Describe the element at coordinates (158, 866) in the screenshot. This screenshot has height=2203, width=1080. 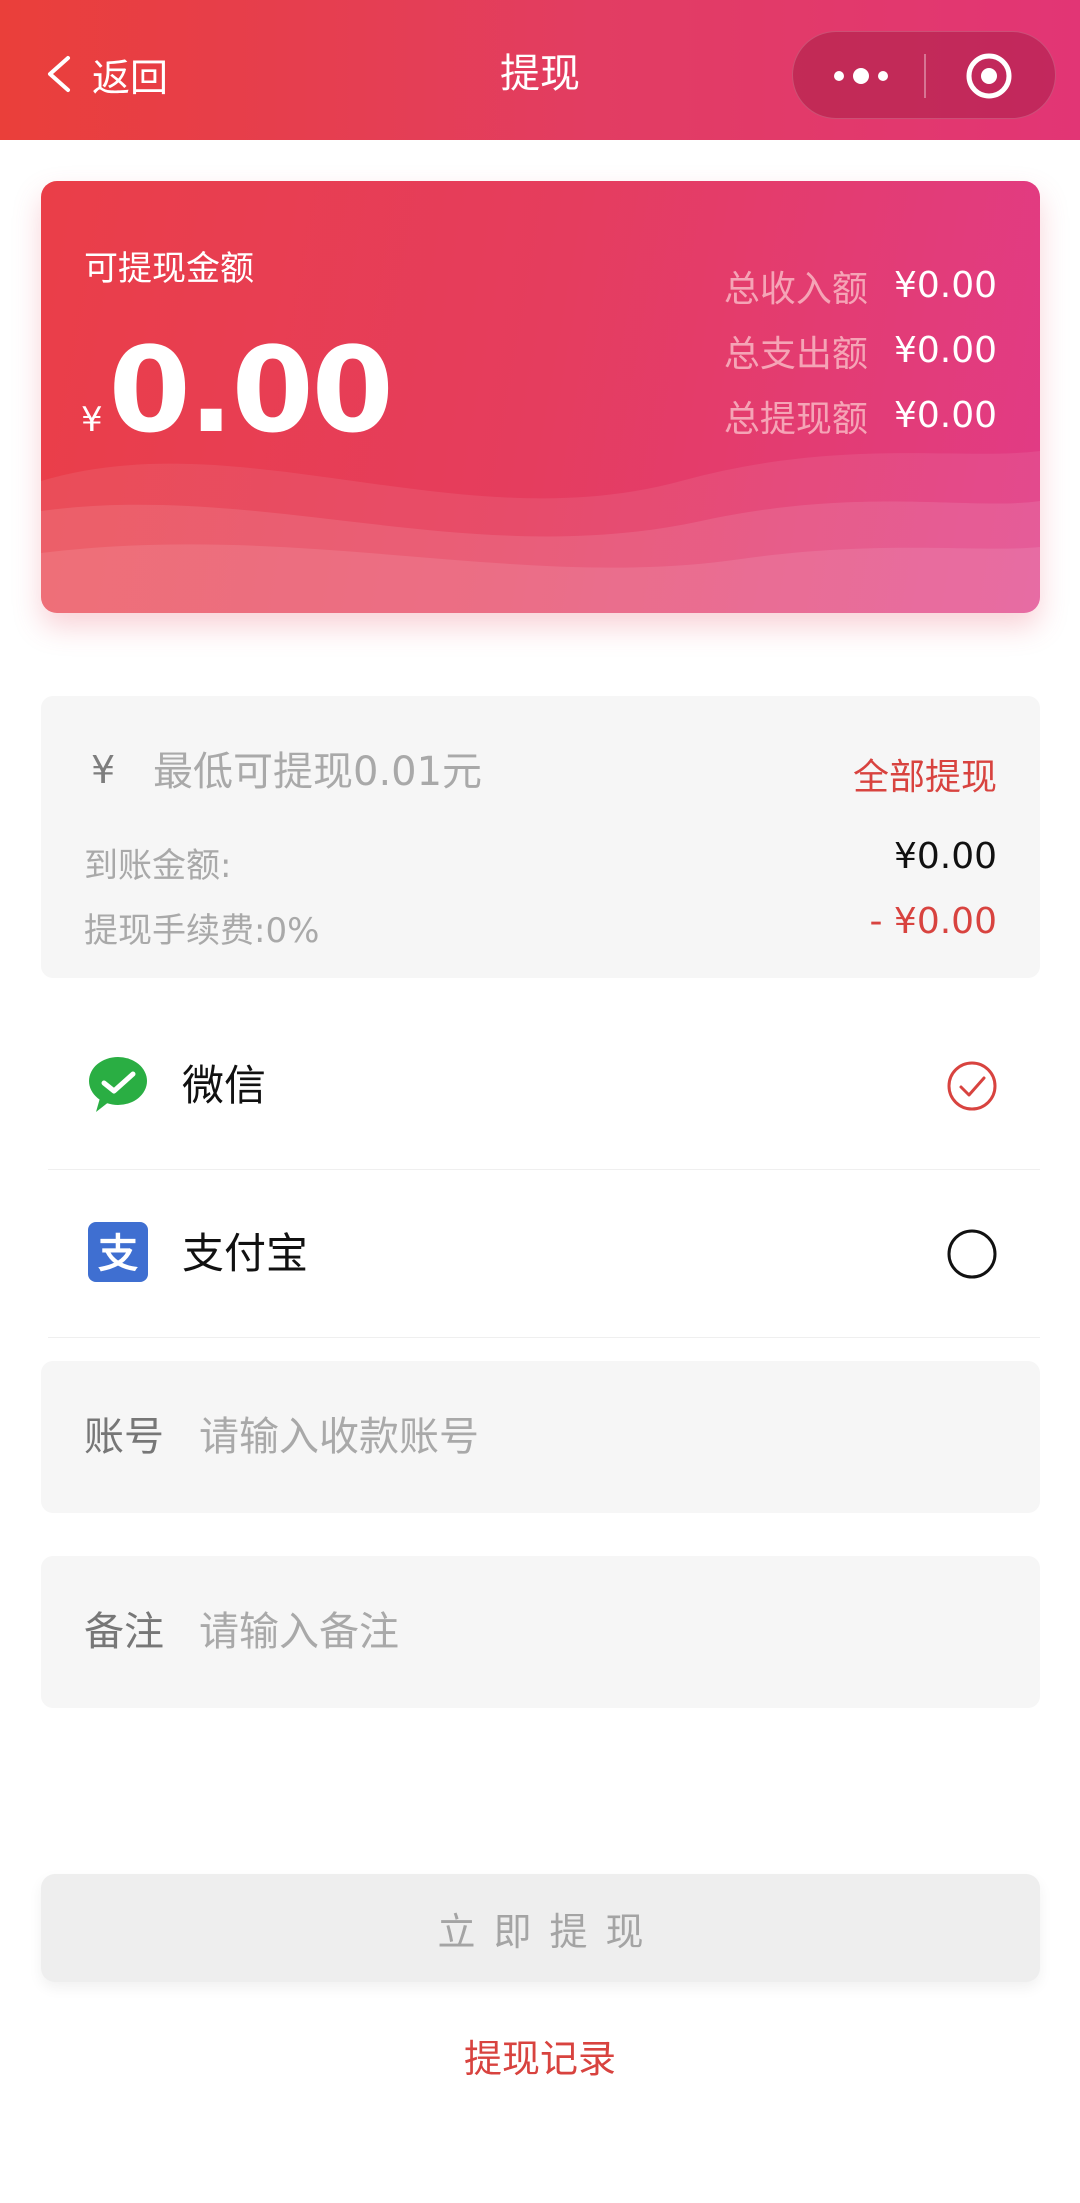
I see `arrival-amount-label: 到账金额:` at that location.